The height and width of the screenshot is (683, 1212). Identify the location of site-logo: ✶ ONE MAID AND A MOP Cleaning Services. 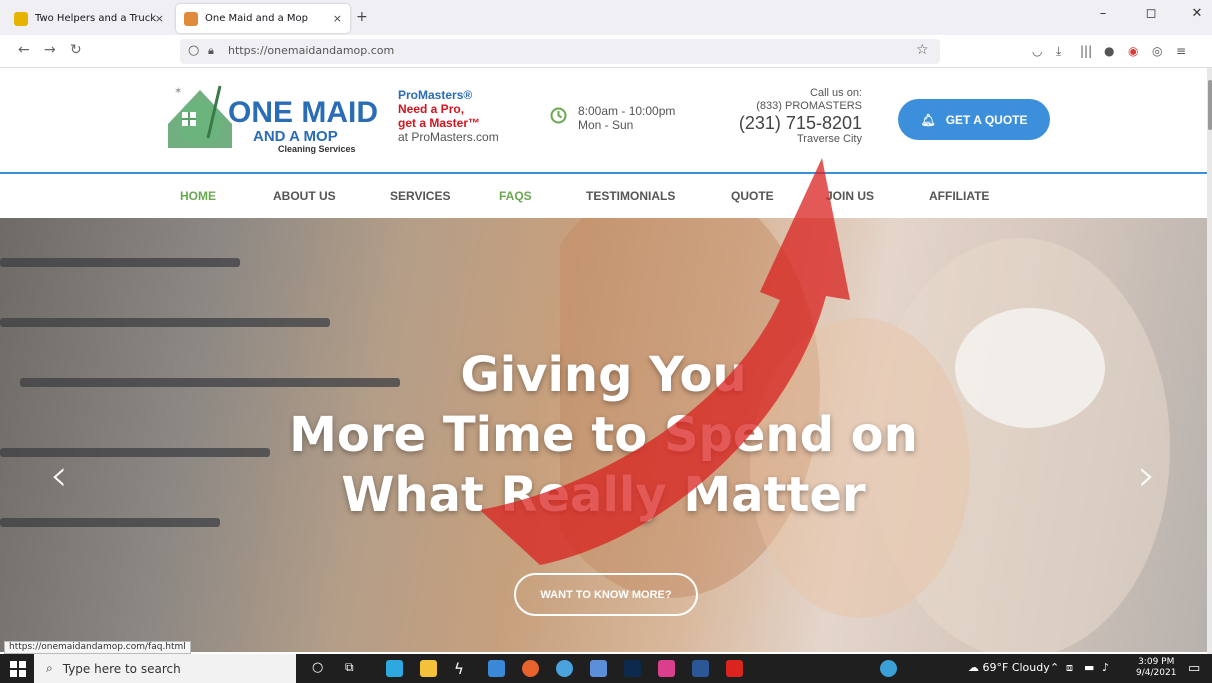
(270, 118).